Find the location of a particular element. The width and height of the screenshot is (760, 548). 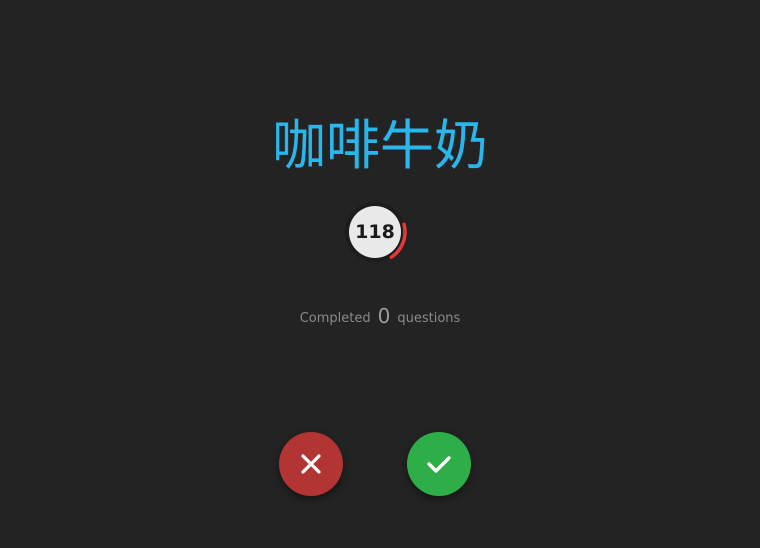

check-icon is located at coordinates (439, 464).